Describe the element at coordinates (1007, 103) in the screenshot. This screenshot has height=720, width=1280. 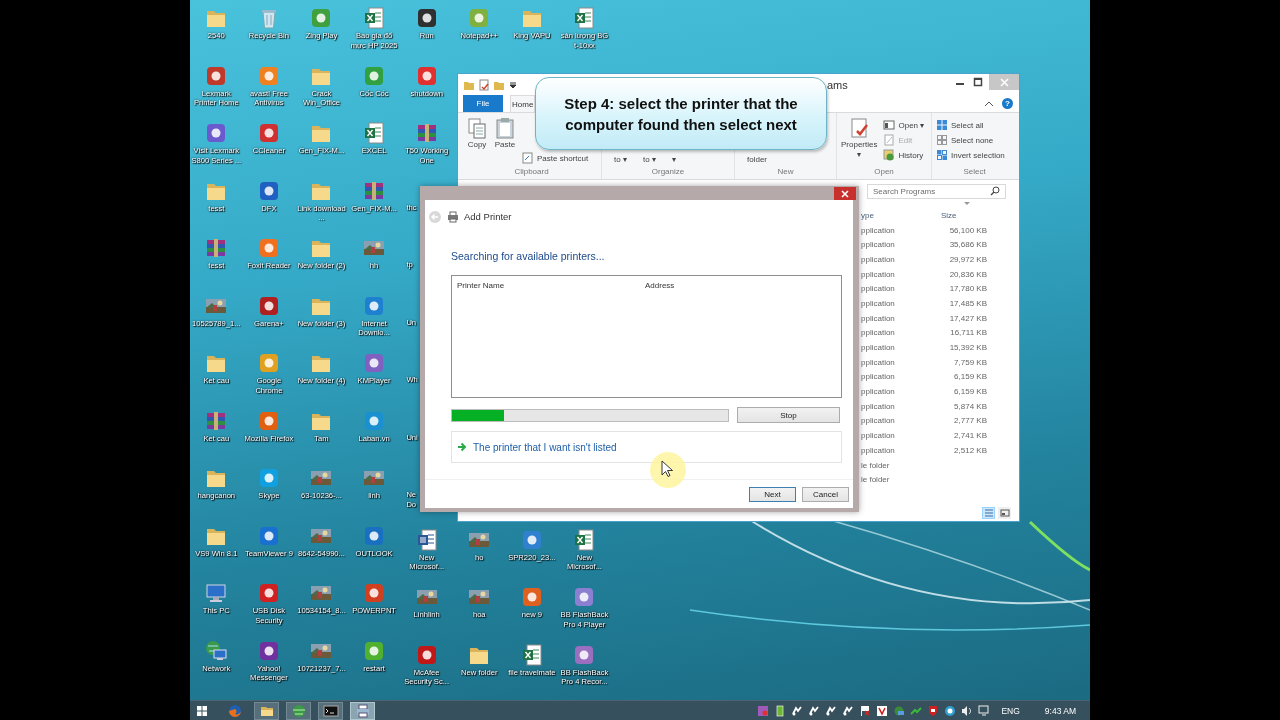
I see `help-button: ?` at that location.